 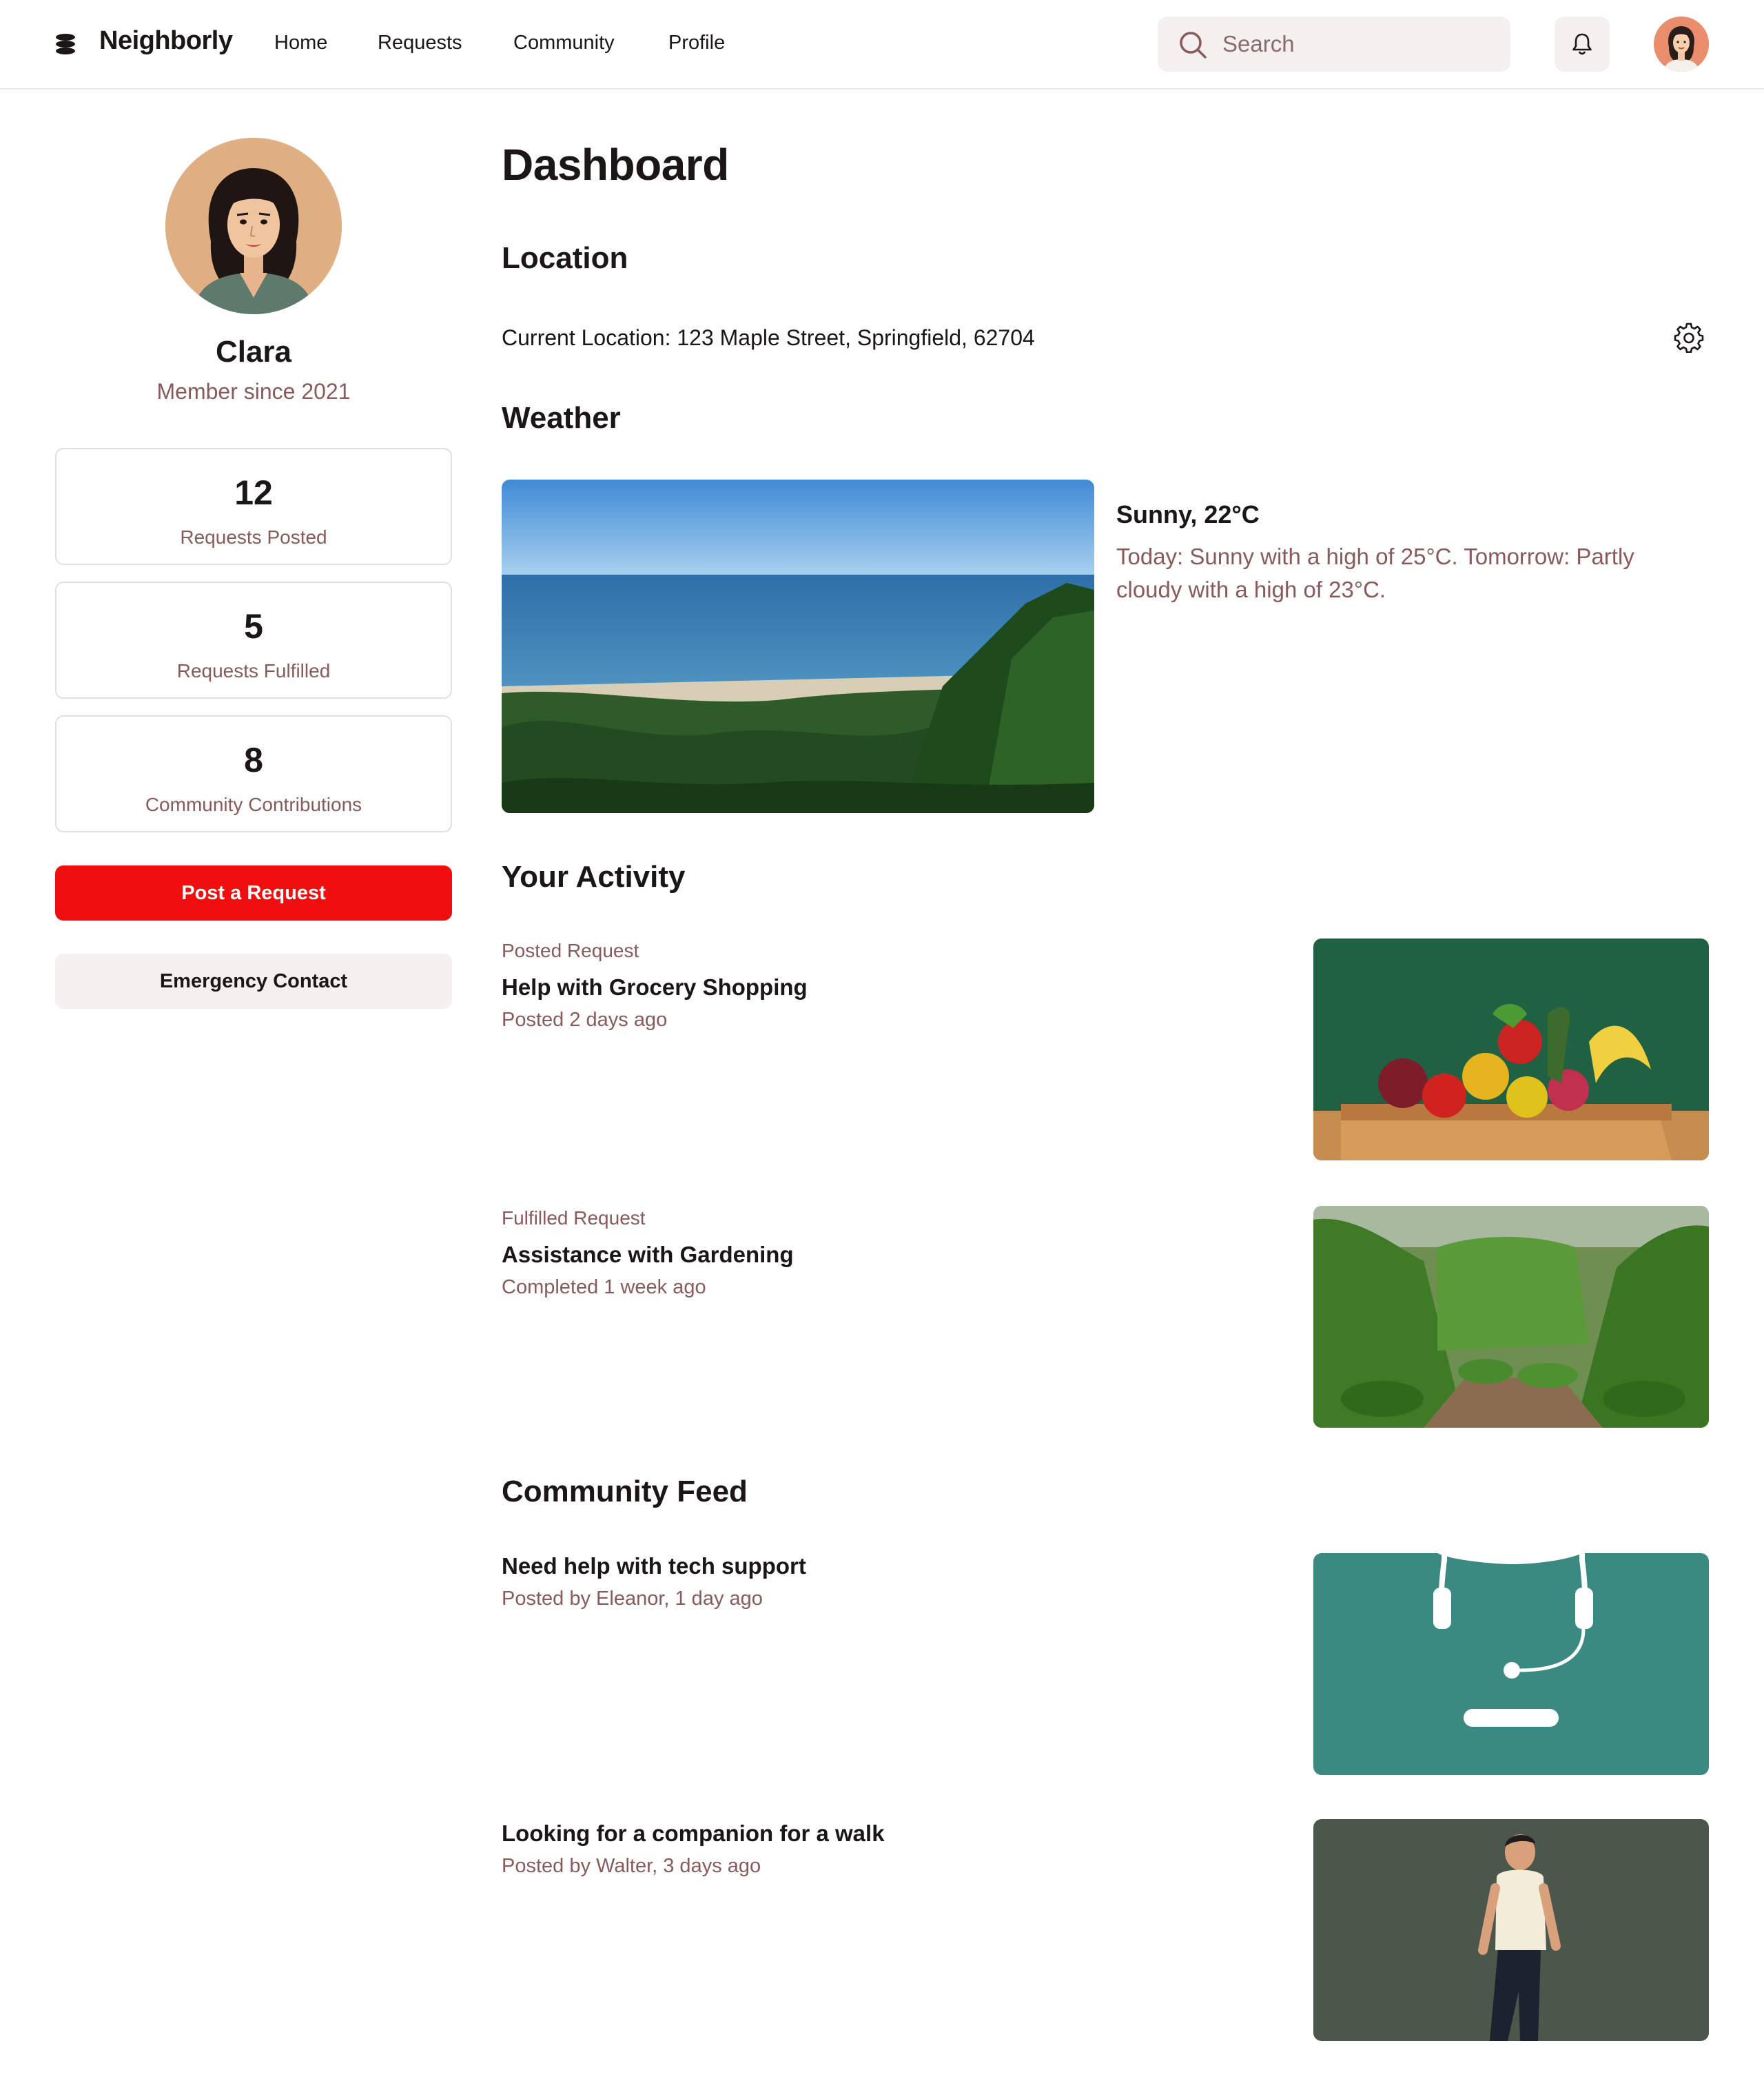 I want to click on stat-card-requests-fulfilled: 5 Requests Fulfilled, so click(x=253, y=640).